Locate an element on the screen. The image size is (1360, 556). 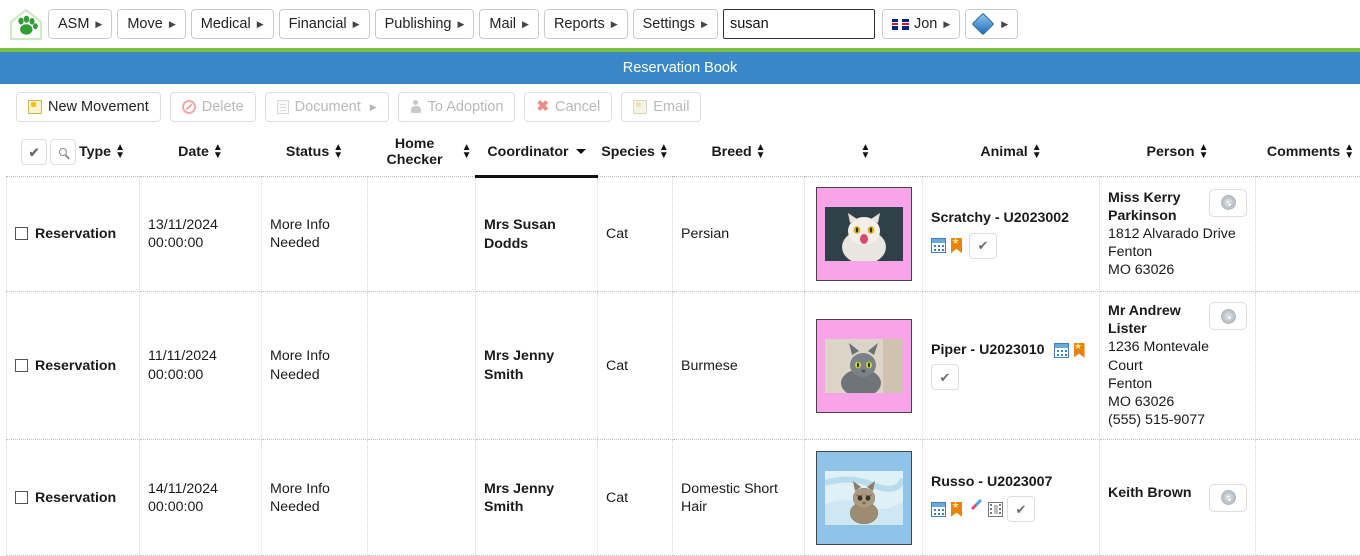
column-header-person: Person ▲ ▼ is located at coordinates (1177, 153).